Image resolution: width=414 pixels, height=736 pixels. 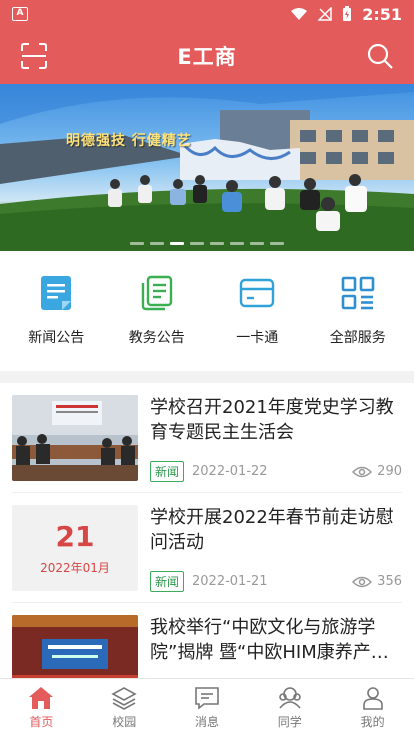 What do you see at coordinates (289, 722) in the screenshot?
I see `tab-label: 同学` at bounding box center [289, 722].